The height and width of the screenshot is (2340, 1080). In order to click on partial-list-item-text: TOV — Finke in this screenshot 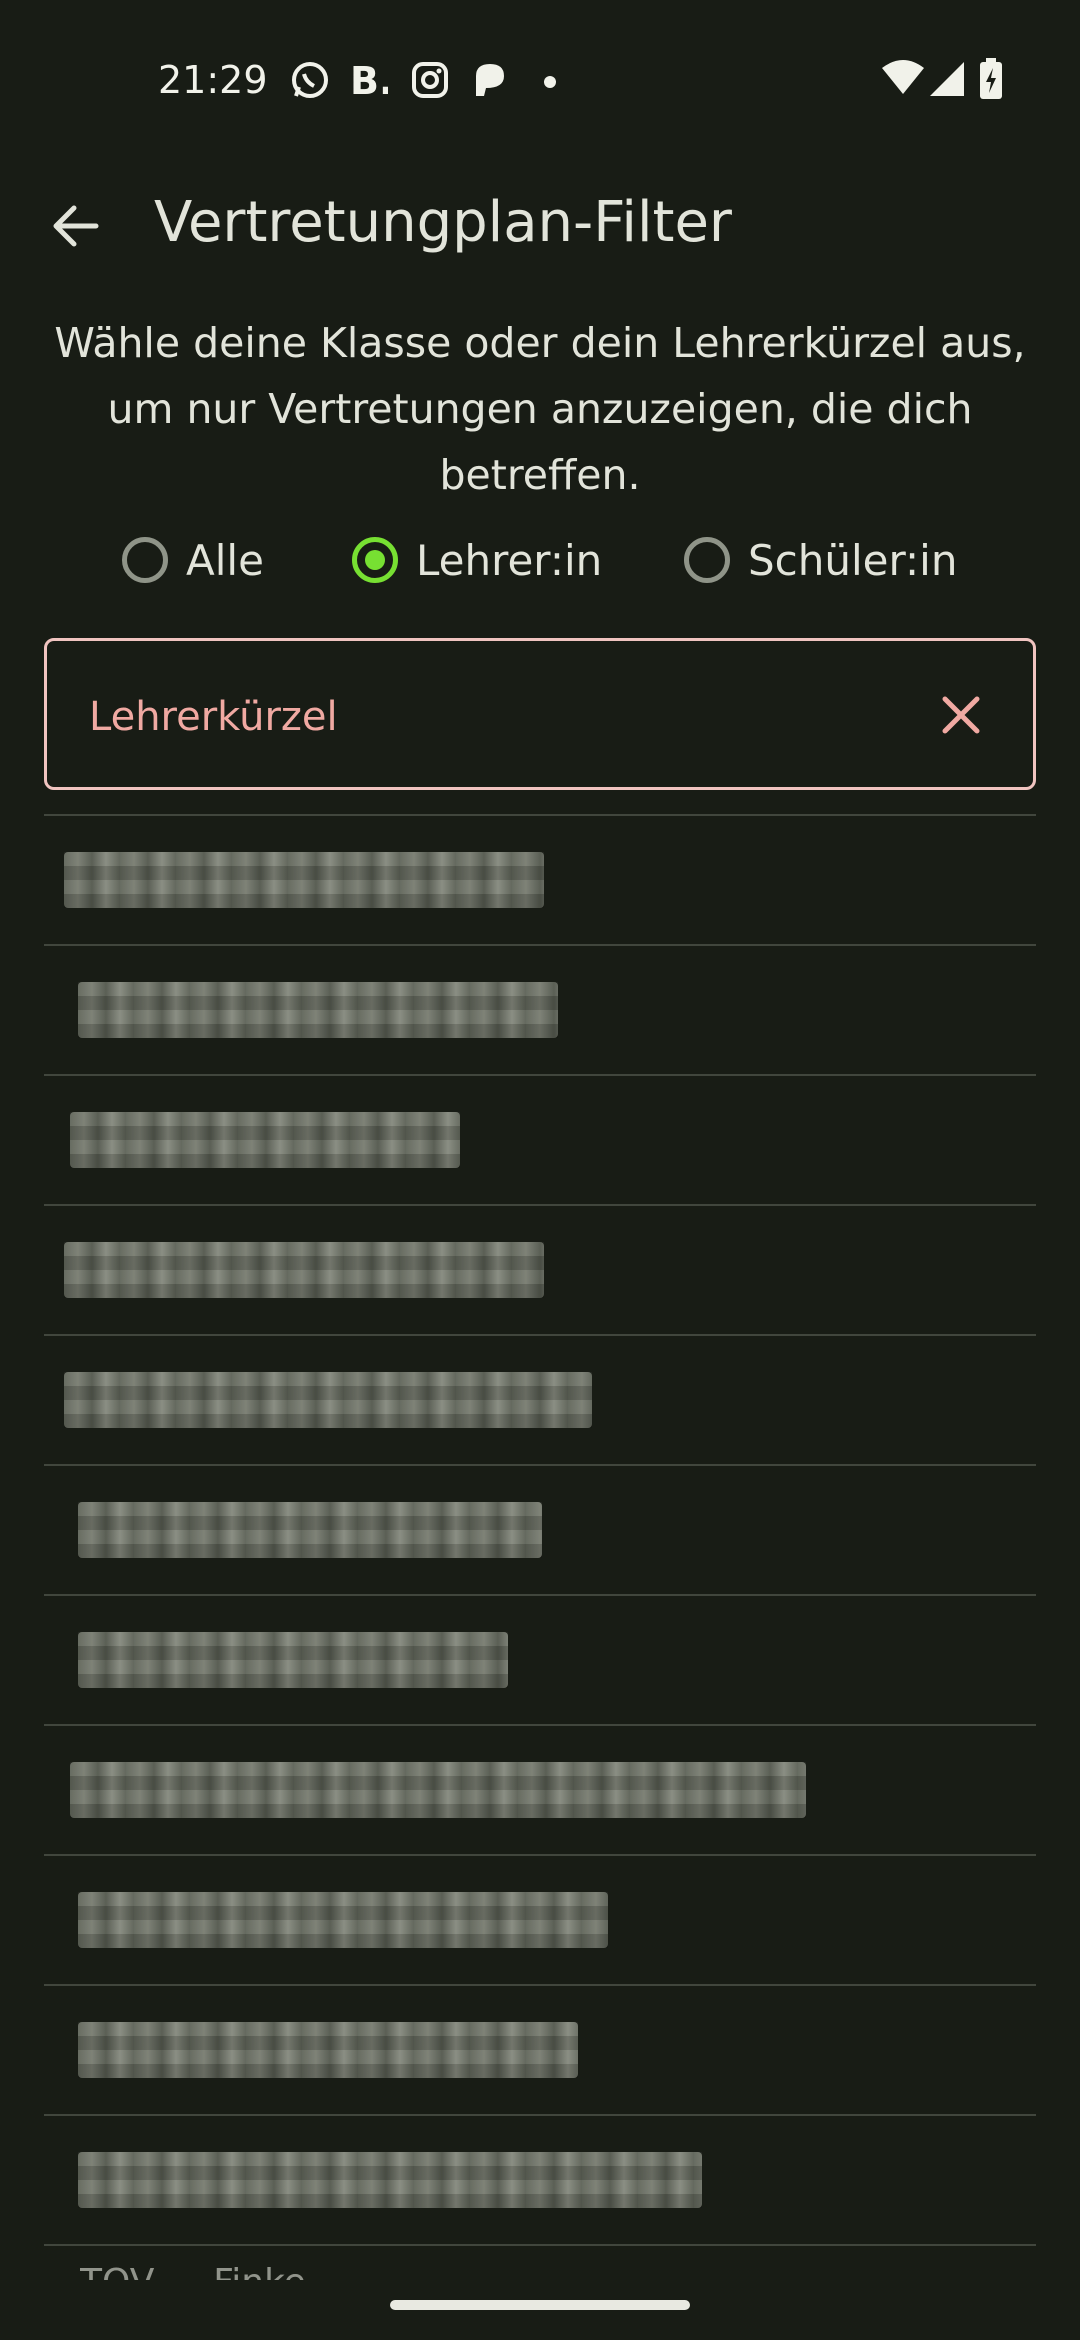, I will do `click(193, 2271)`.